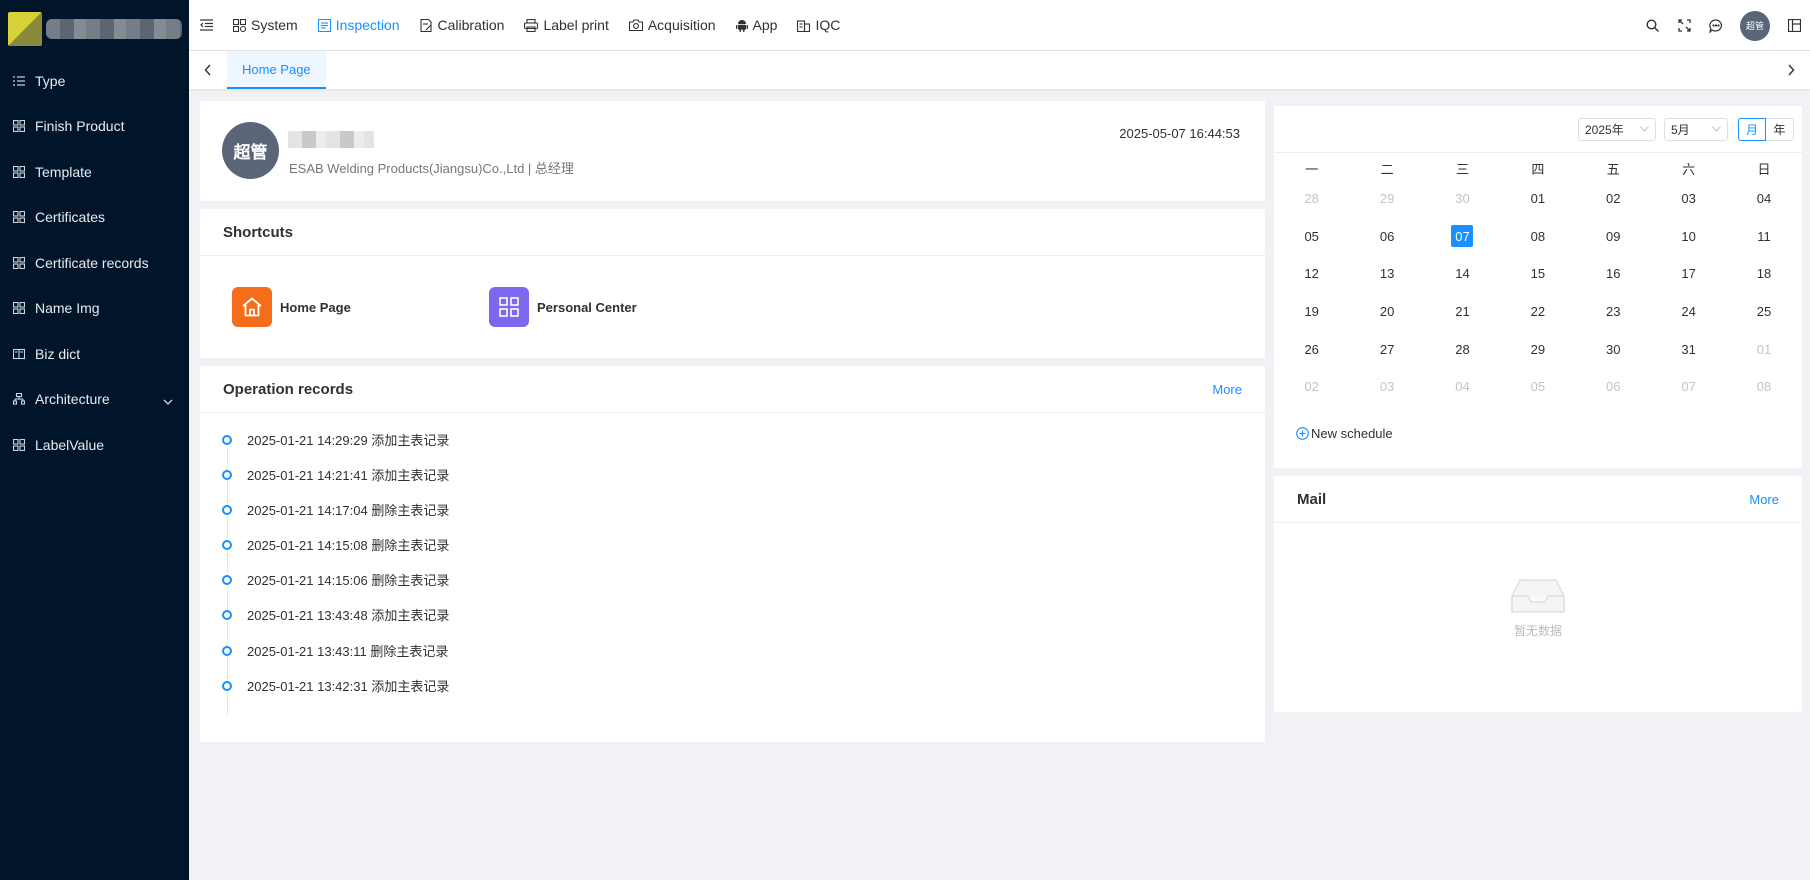  I want to click on sidebar-item-template: Template, so click(94, 172).